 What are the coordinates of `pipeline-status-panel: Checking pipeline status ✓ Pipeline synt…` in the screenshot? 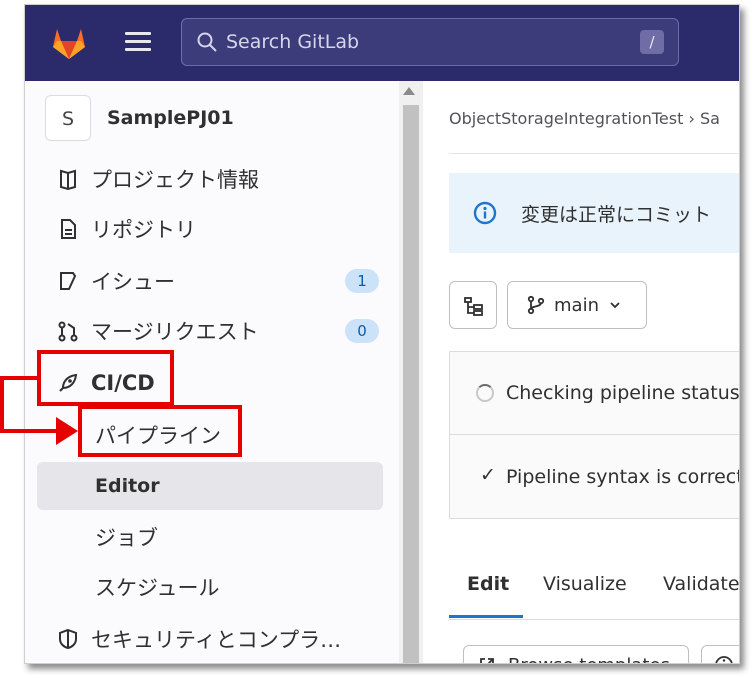 It's located at (594, 435).